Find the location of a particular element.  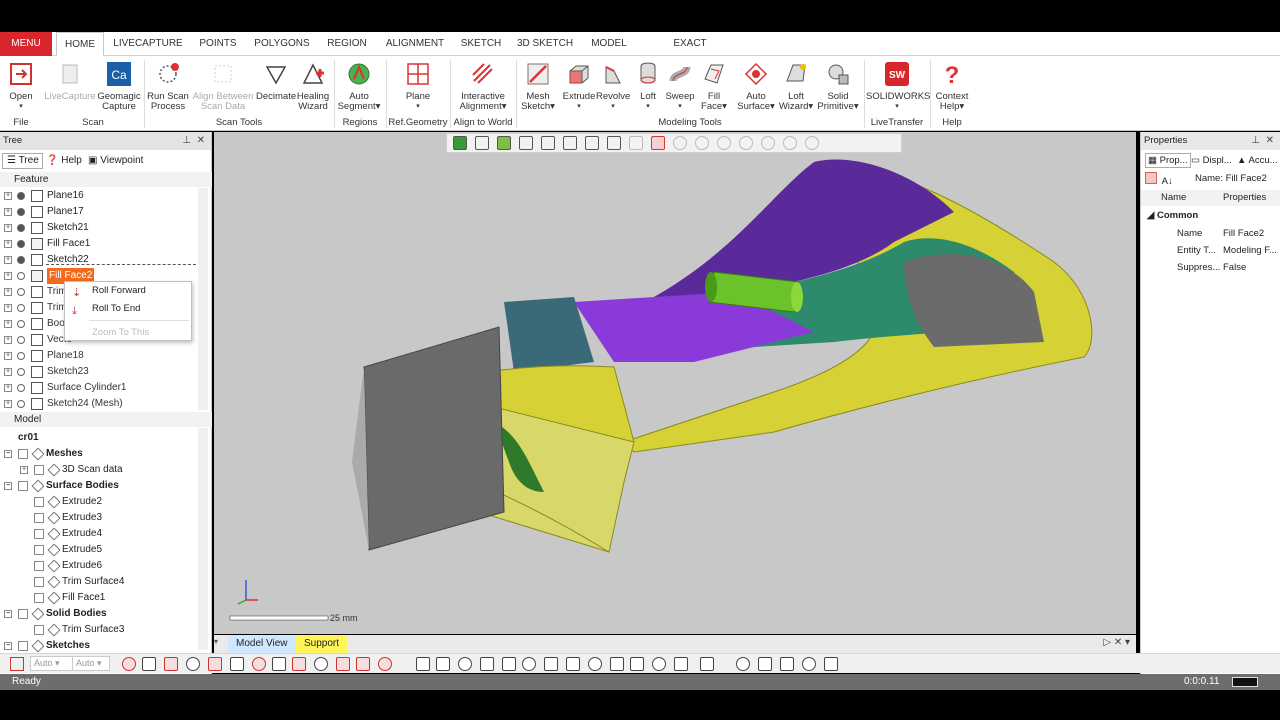

view-top-icon is located at coordinates (570, 143).